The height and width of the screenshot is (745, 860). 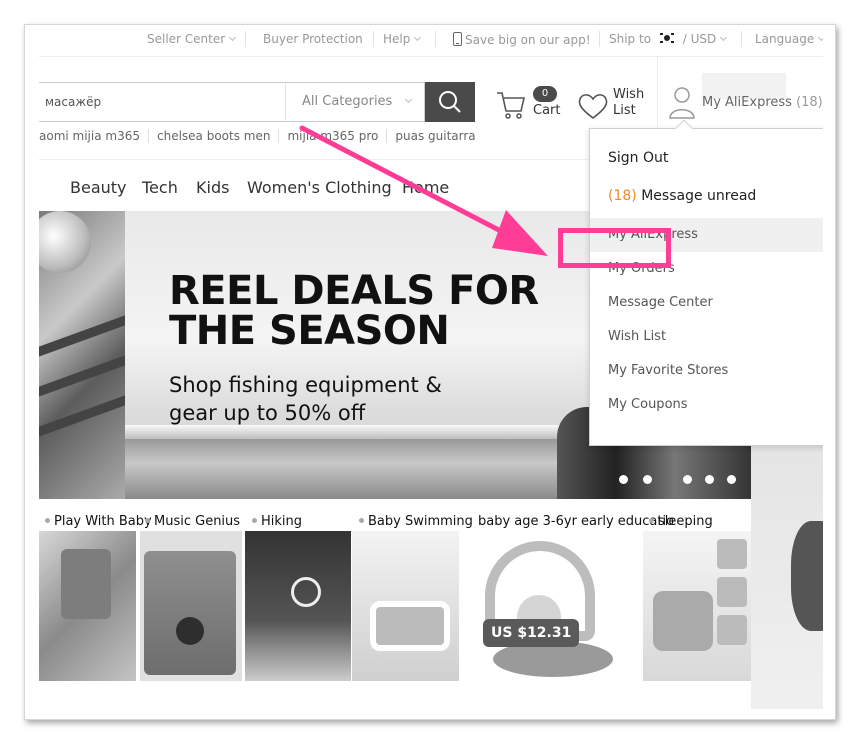 What do you see at coordinates (420, 521) in the screenshot?
I see `category-label: Baby Swimming` at bounding box center [420, 521].